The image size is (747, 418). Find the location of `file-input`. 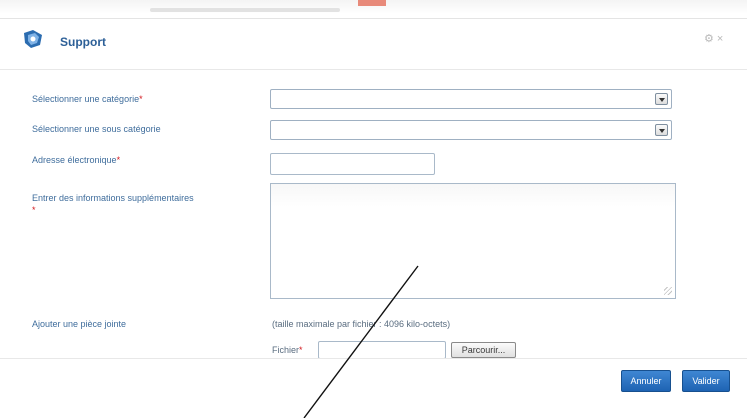

file-input is located at coordinates (382, 350).